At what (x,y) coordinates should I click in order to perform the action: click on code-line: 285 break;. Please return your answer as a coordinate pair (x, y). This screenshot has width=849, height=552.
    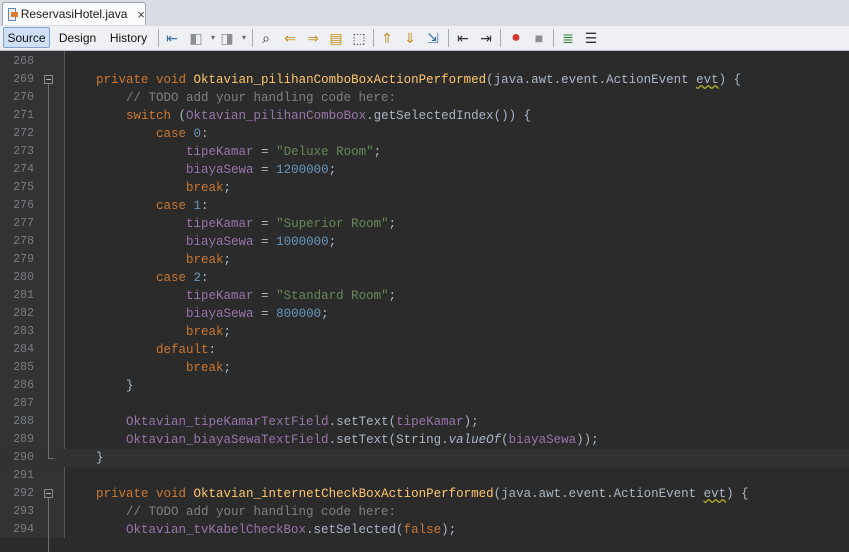
    Looking at the image, I should click on (424, 368).